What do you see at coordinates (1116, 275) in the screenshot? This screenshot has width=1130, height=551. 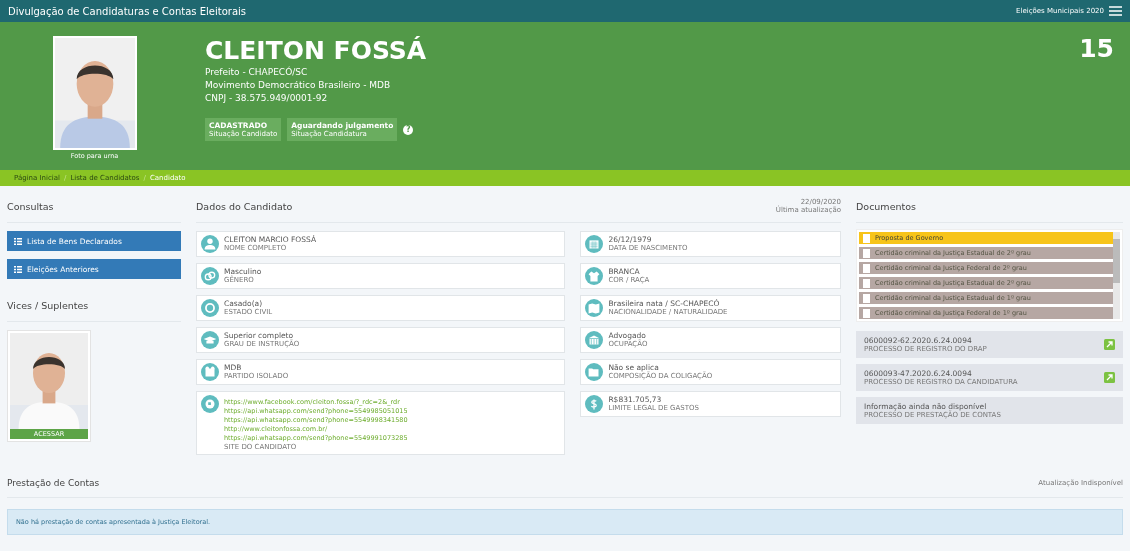 I see `scrollbar` at bounding box center [1116, 275].